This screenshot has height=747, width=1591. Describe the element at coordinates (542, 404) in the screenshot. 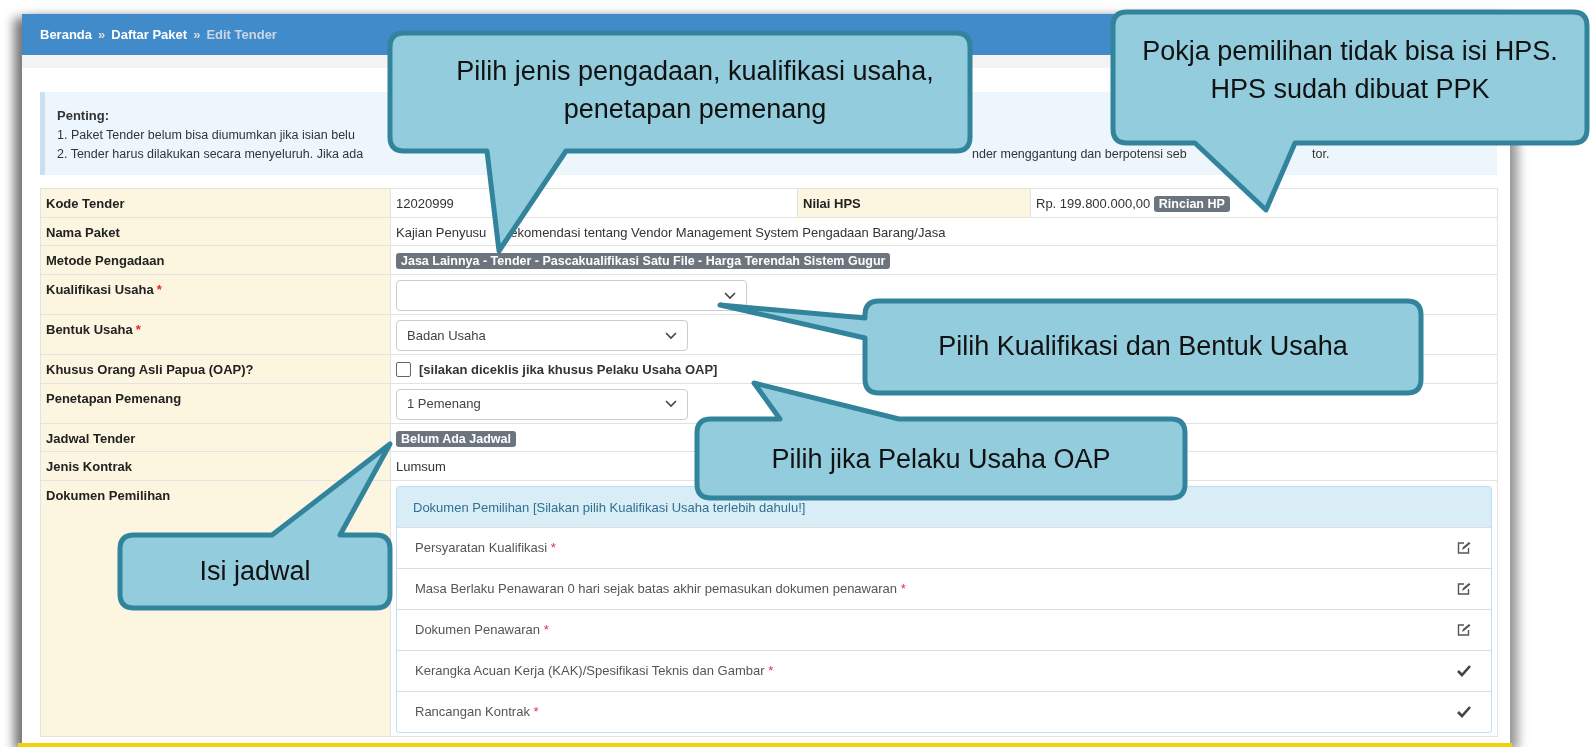

I see `select-field: 1 Pemenang` at that location.